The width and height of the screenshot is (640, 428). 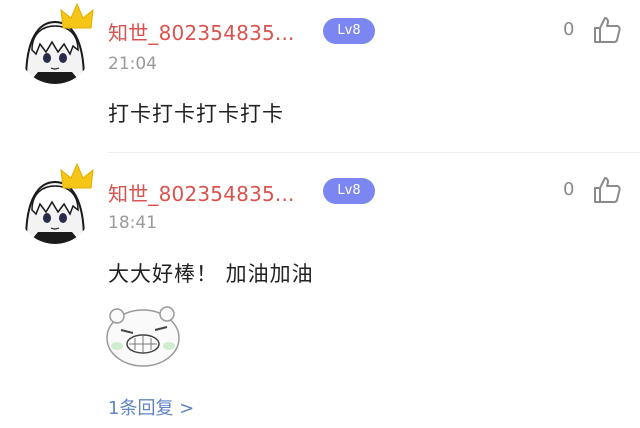 What do you see at coordinates (196, 114) in the screenshot?
I see `comment-text: 打卡打卡打卡打卡` at bounding box center [196, 114].